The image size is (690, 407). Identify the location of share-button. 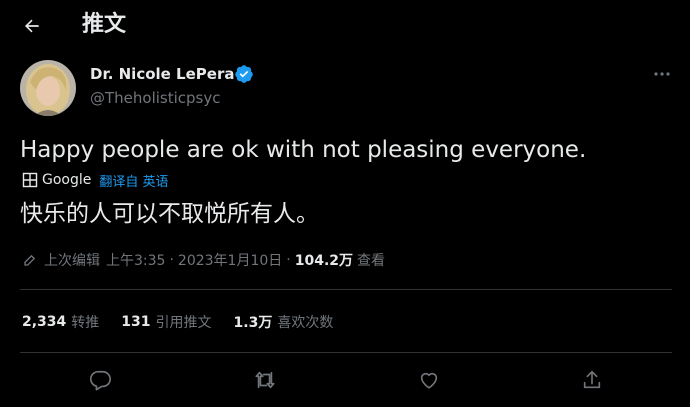
(592, 380).